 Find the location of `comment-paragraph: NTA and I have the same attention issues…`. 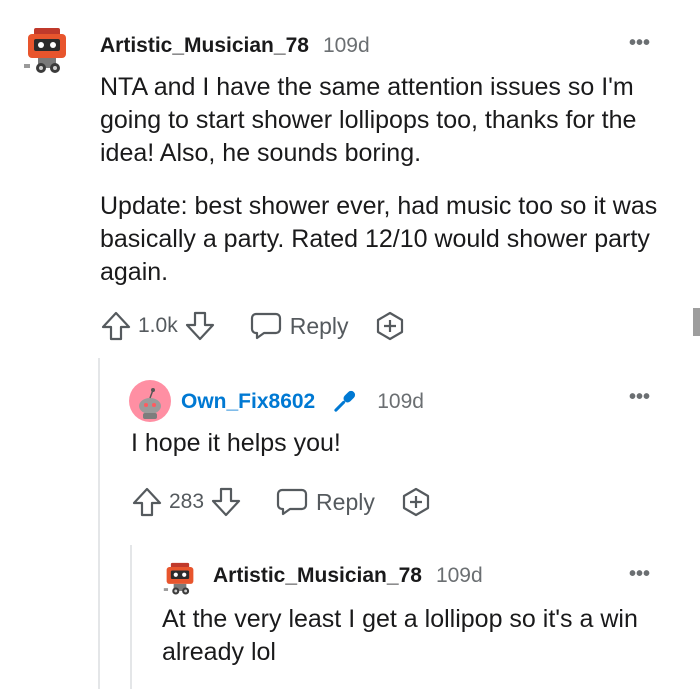

comment-paragraph: NTA and I have the same attention issues… is located at coordinates (368, 120).